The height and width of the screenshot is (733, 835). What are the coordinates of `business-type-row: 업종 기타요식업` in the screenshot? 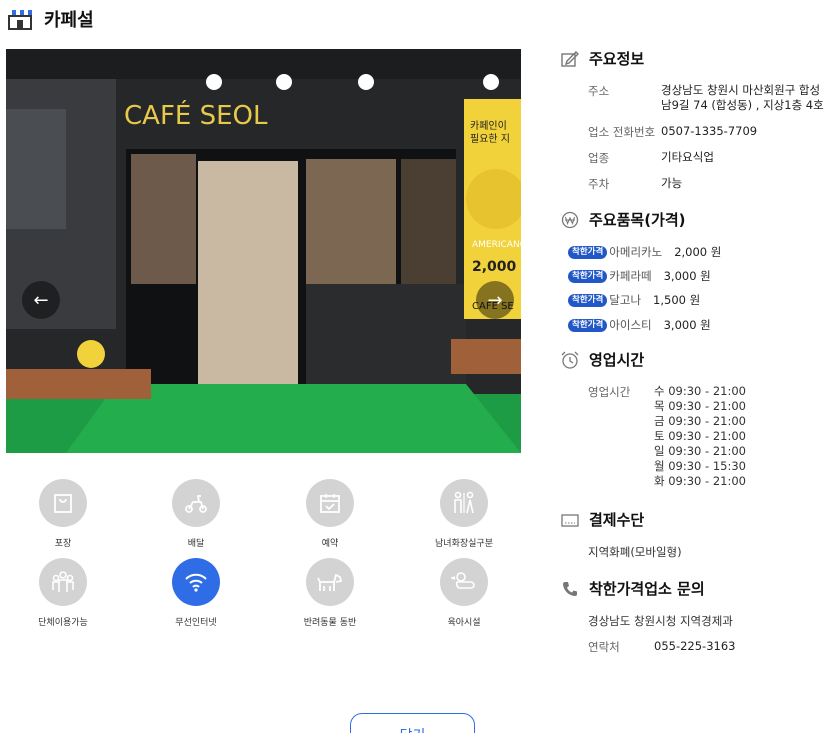 It's located at (651, 158).